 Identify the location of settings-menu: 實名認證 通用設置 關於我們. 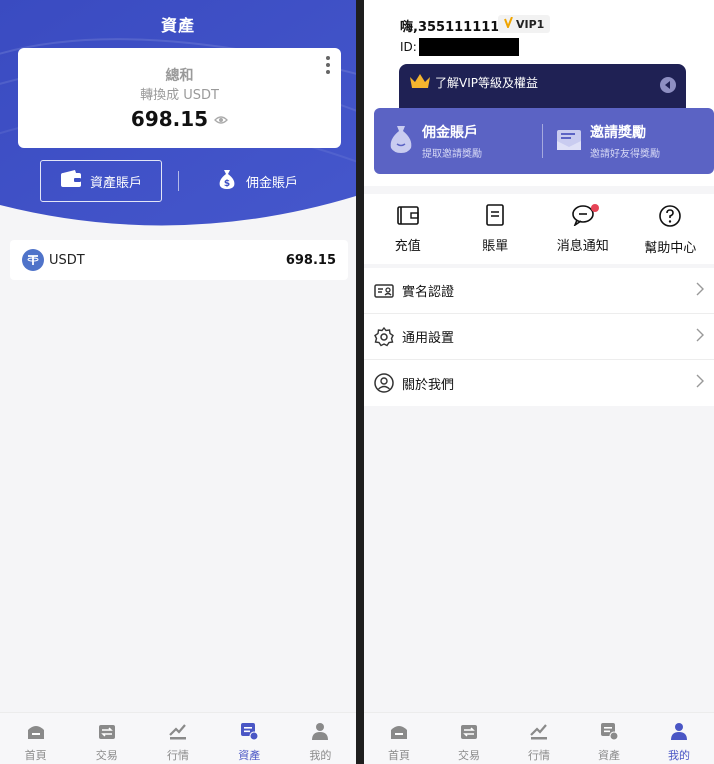
(539, 337).